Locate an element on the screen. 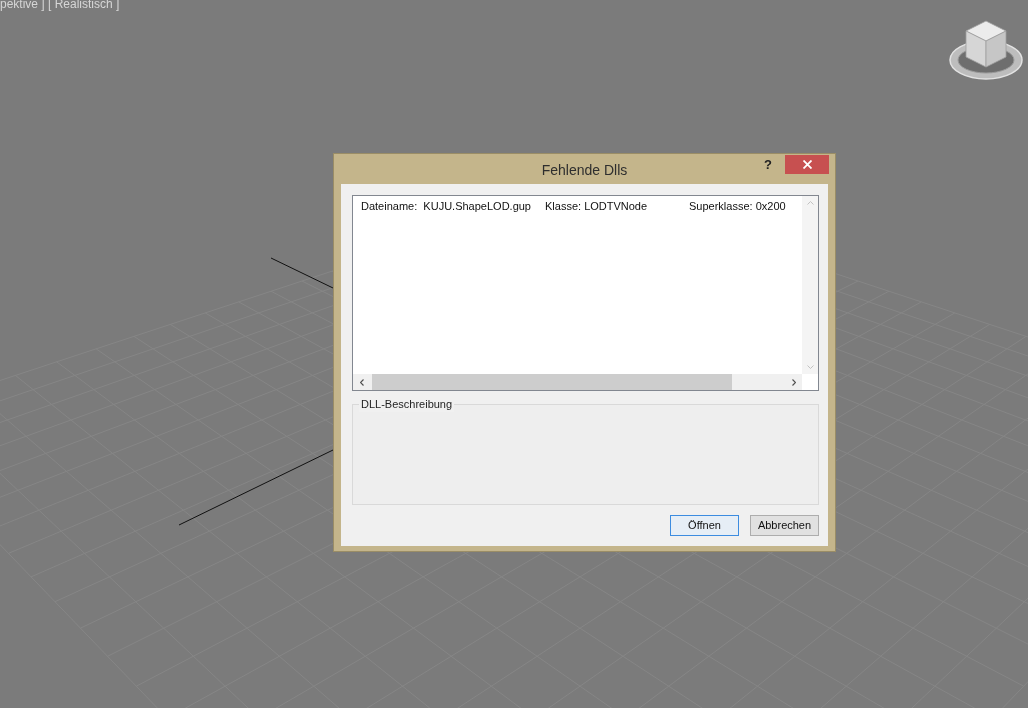 This screenshot has height=708, width=1028. vertical-scrollbar is located at coordinates (810, 285).